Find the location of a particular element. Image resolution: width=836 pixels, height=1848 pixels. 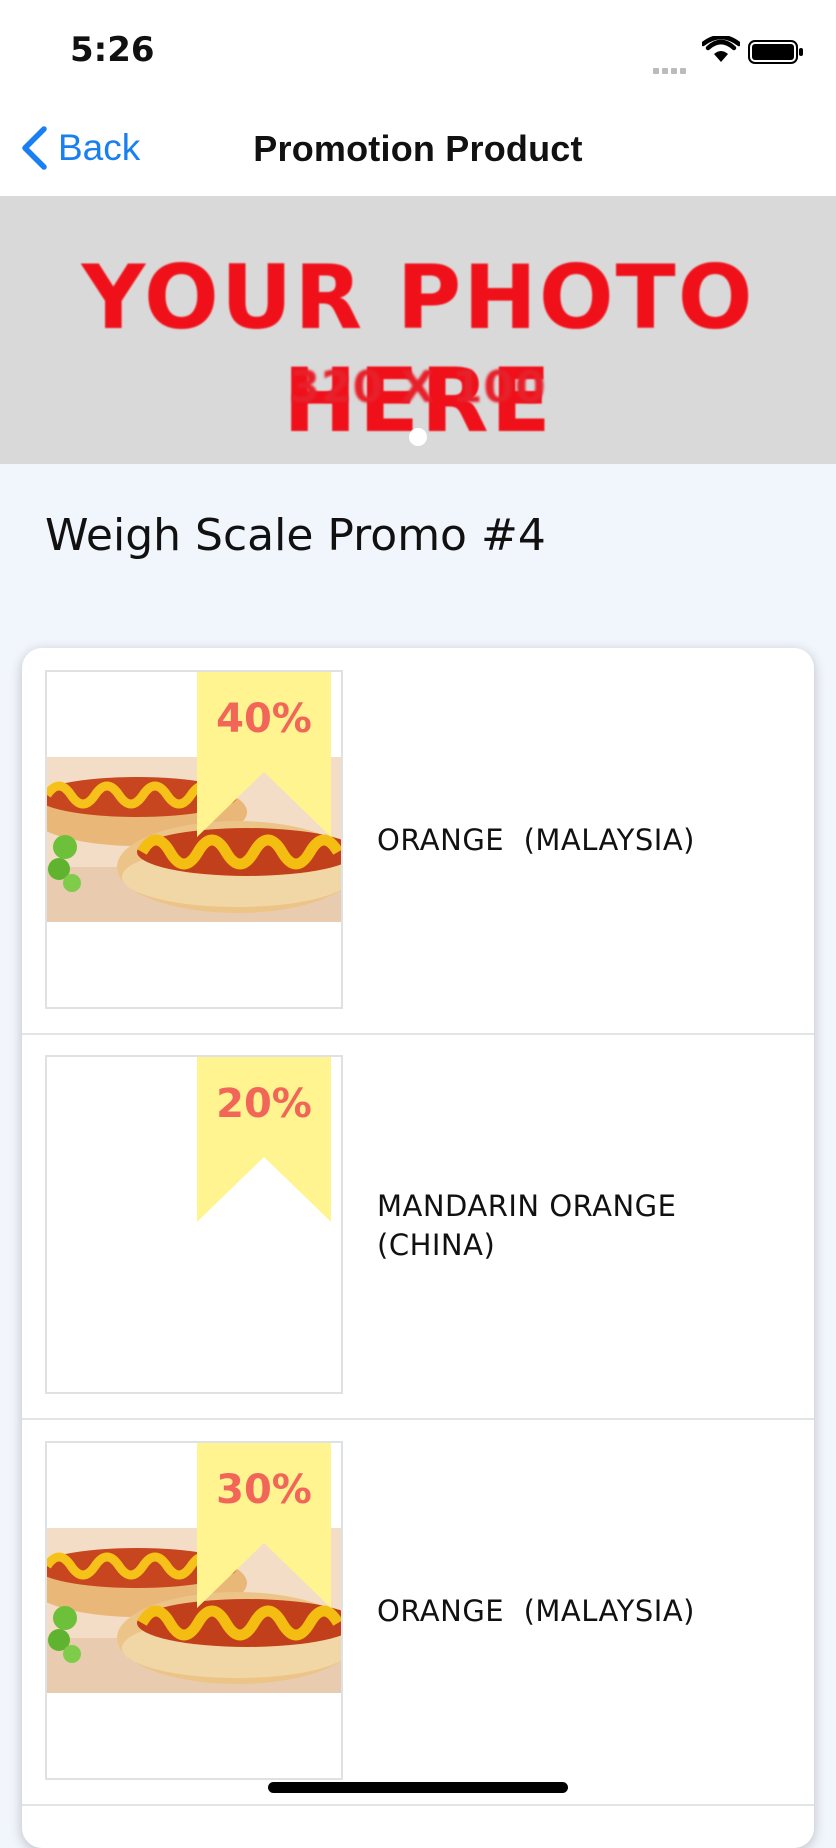

battery-icon is located at coordinates (775, 52).